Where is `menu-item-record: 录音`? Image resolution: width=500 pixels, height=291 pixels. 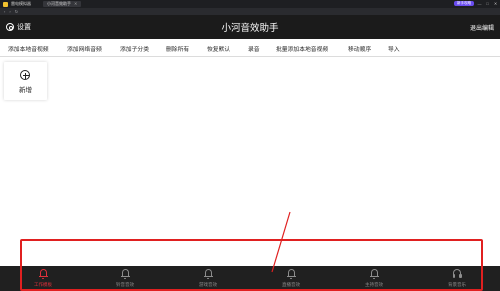 menu-item-record: 录音 is located at coordinates (254, 48).